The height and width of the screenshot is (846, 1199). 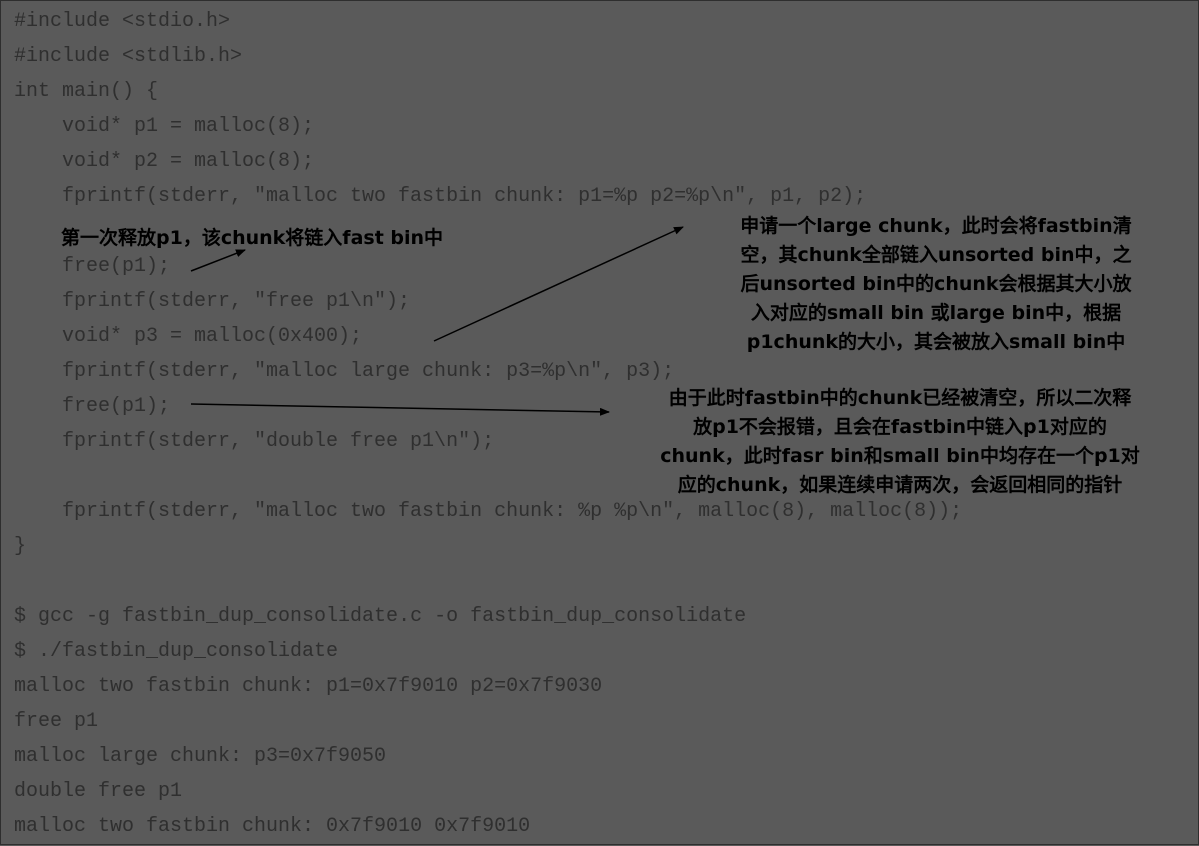 What do you see at coordinates (122, 21) in the screenshot?
I see `code-line: #include <stdio.h>` at bounding box center [122, 21].